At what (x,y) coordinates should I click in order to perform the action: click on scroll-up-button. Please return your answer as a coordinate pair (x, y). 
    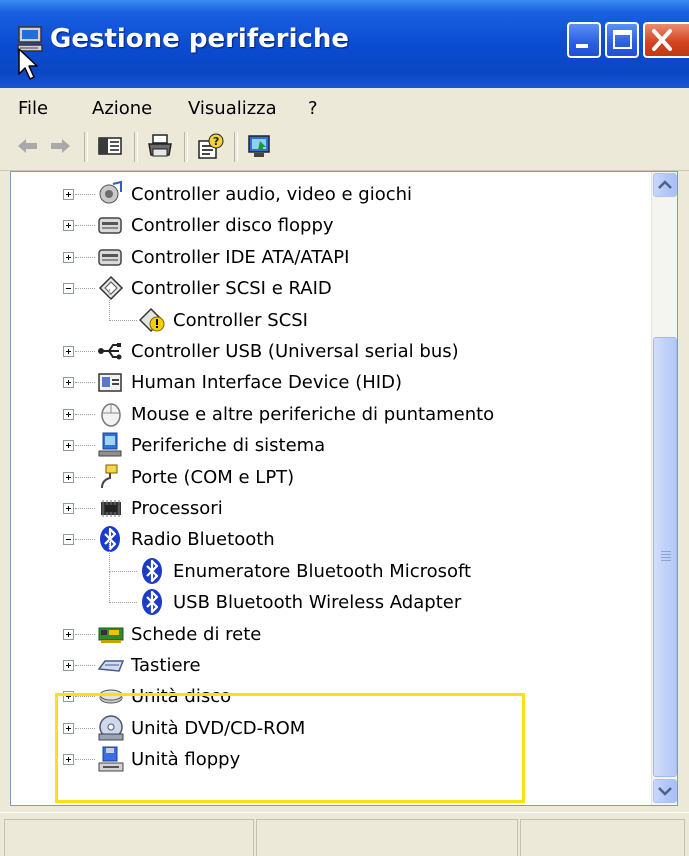
    Looking at the image, I should click on (665, 185).